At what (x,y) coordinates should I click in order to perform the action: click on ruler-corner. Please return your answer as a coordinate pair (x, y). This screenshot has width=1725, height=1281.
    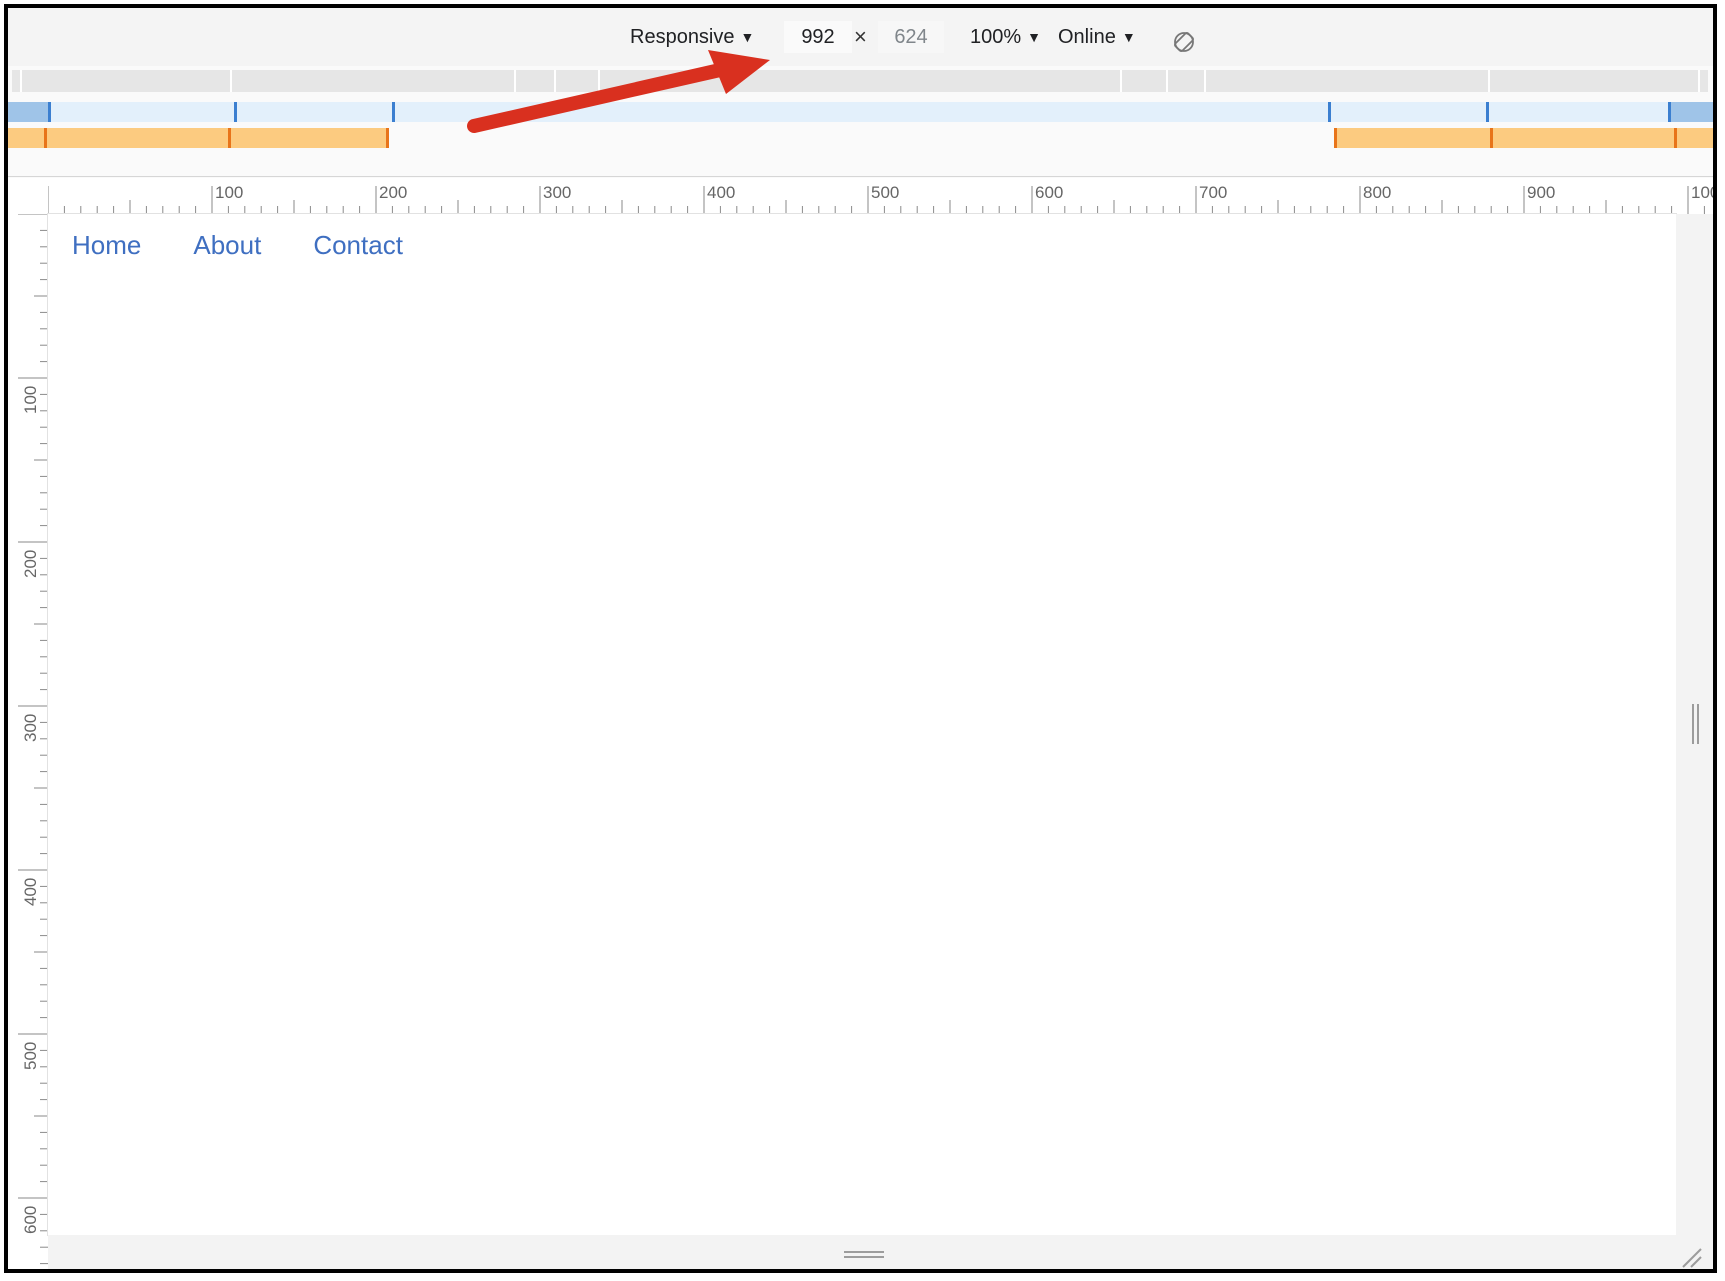
    Looking at the image, I should click on (28, 196).